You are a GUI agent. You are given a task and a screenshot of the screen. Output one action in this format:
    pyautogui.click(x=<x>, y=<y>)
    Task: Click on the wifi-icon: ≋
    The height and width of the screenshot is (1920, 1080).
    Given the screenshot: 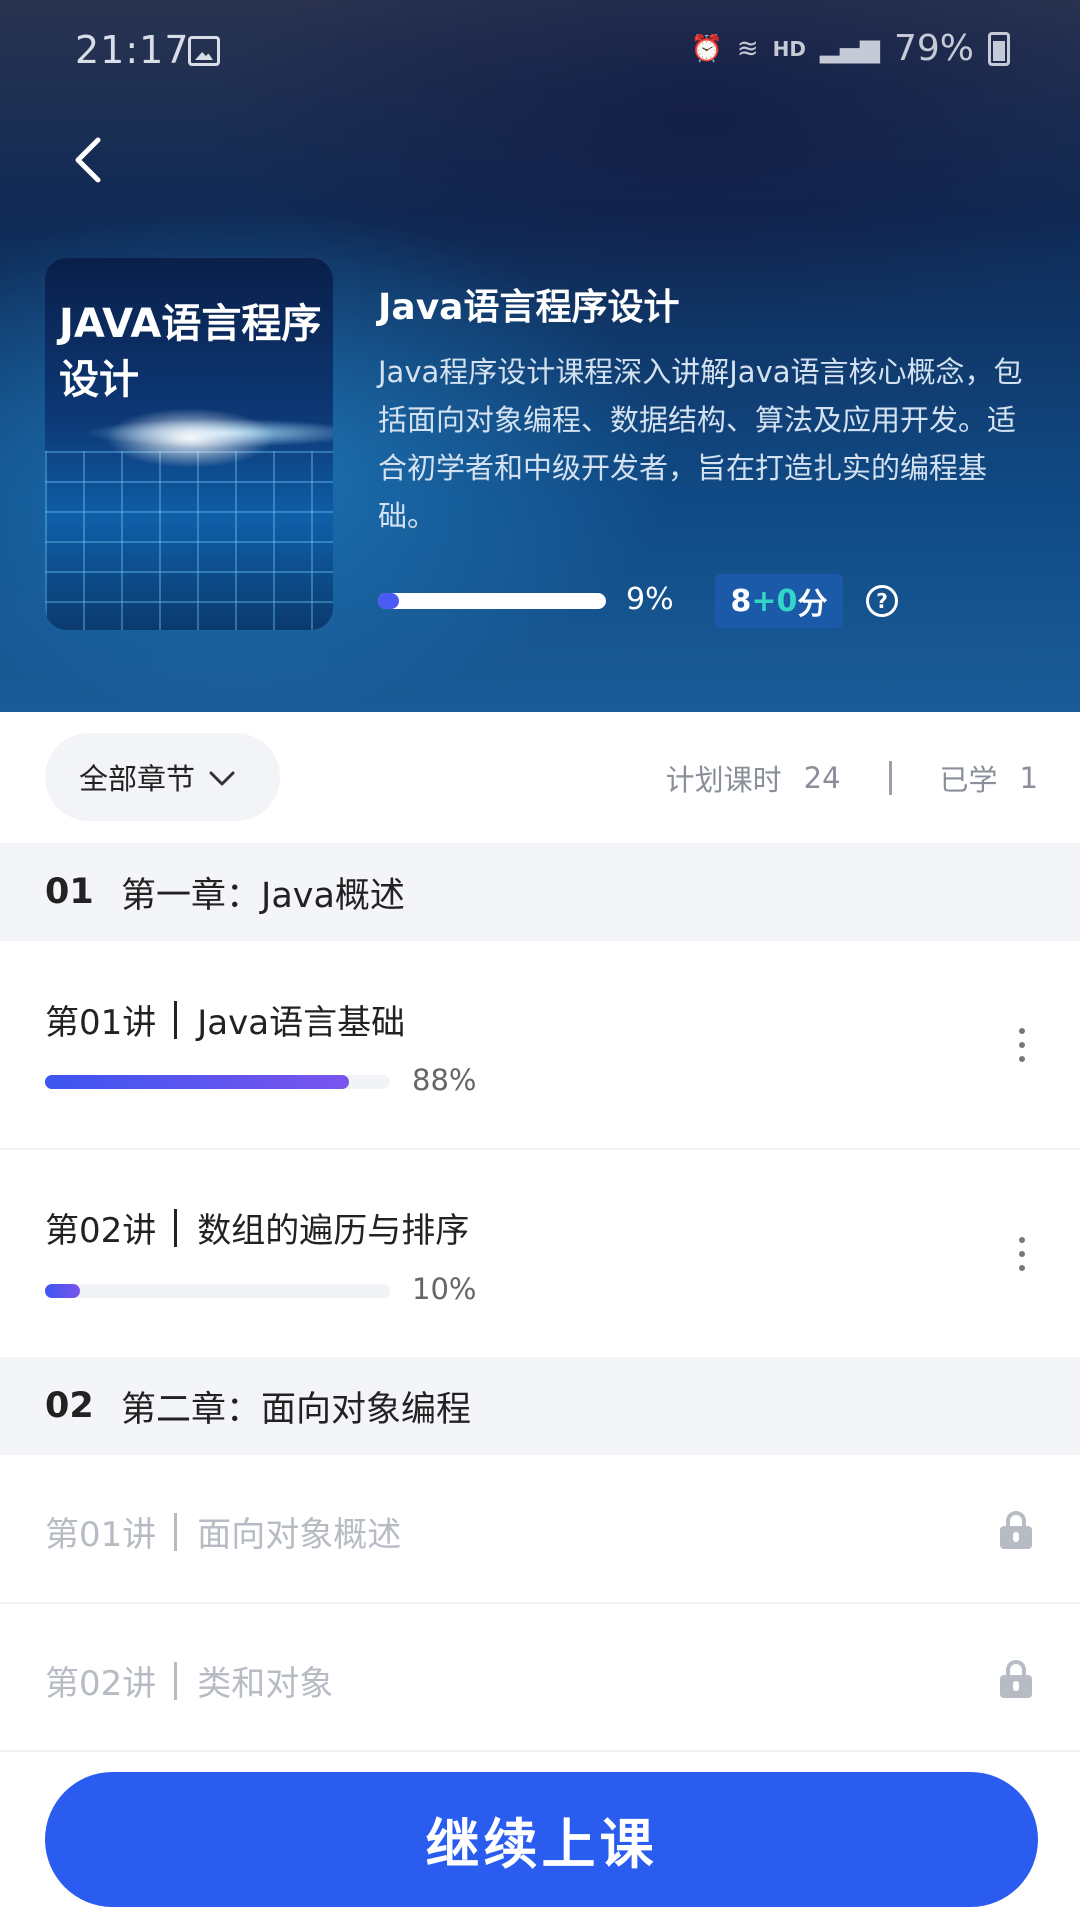 What is the action you would take?
    pyautogui.click(x=747, y=48)
    